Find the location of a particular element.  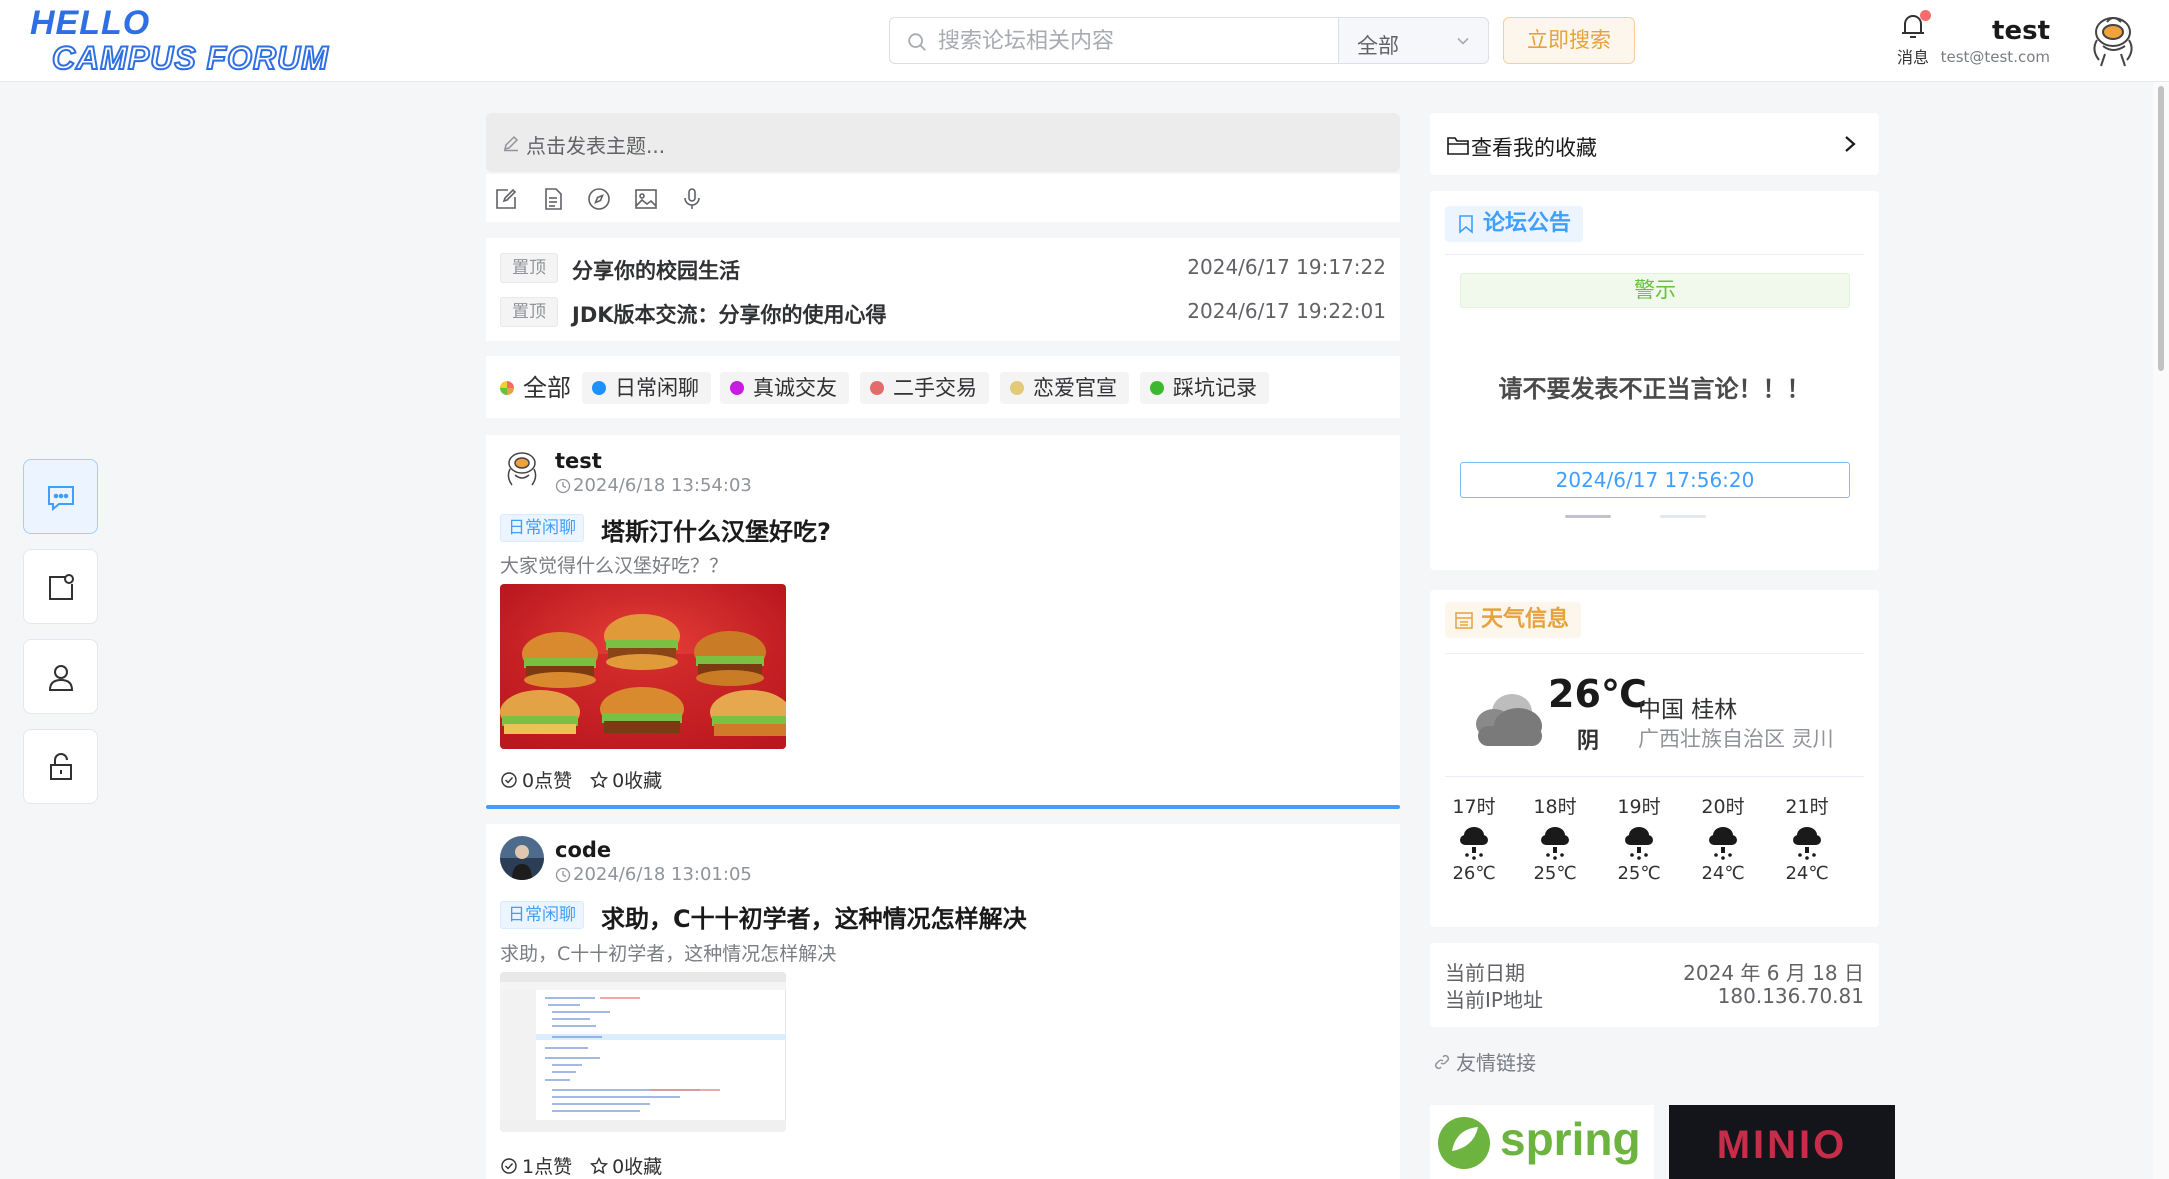

forecast-hour: 21时 is located at coordinates (1807, 807).